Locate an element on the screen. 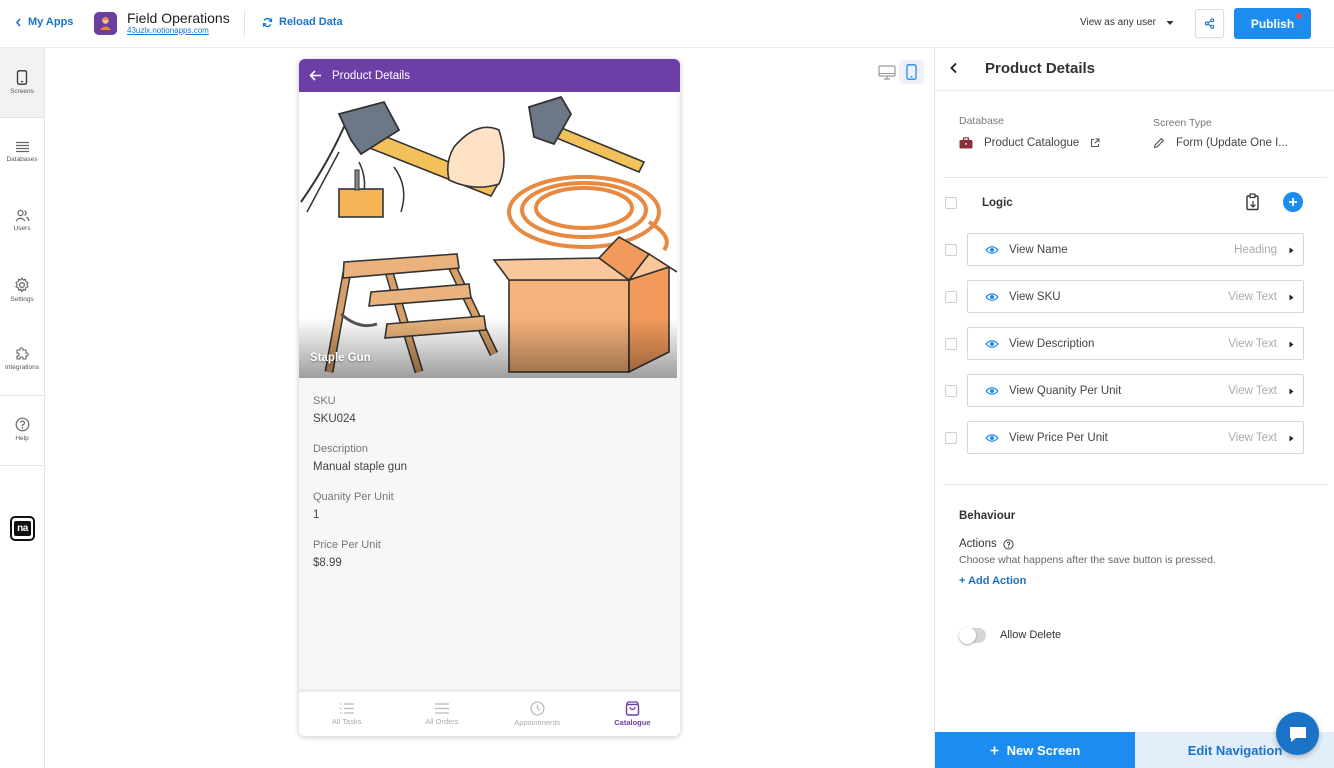 The height and width of the screenshot is (768, 1334). publish-label: Publish is located at coordinates (1272, 23).